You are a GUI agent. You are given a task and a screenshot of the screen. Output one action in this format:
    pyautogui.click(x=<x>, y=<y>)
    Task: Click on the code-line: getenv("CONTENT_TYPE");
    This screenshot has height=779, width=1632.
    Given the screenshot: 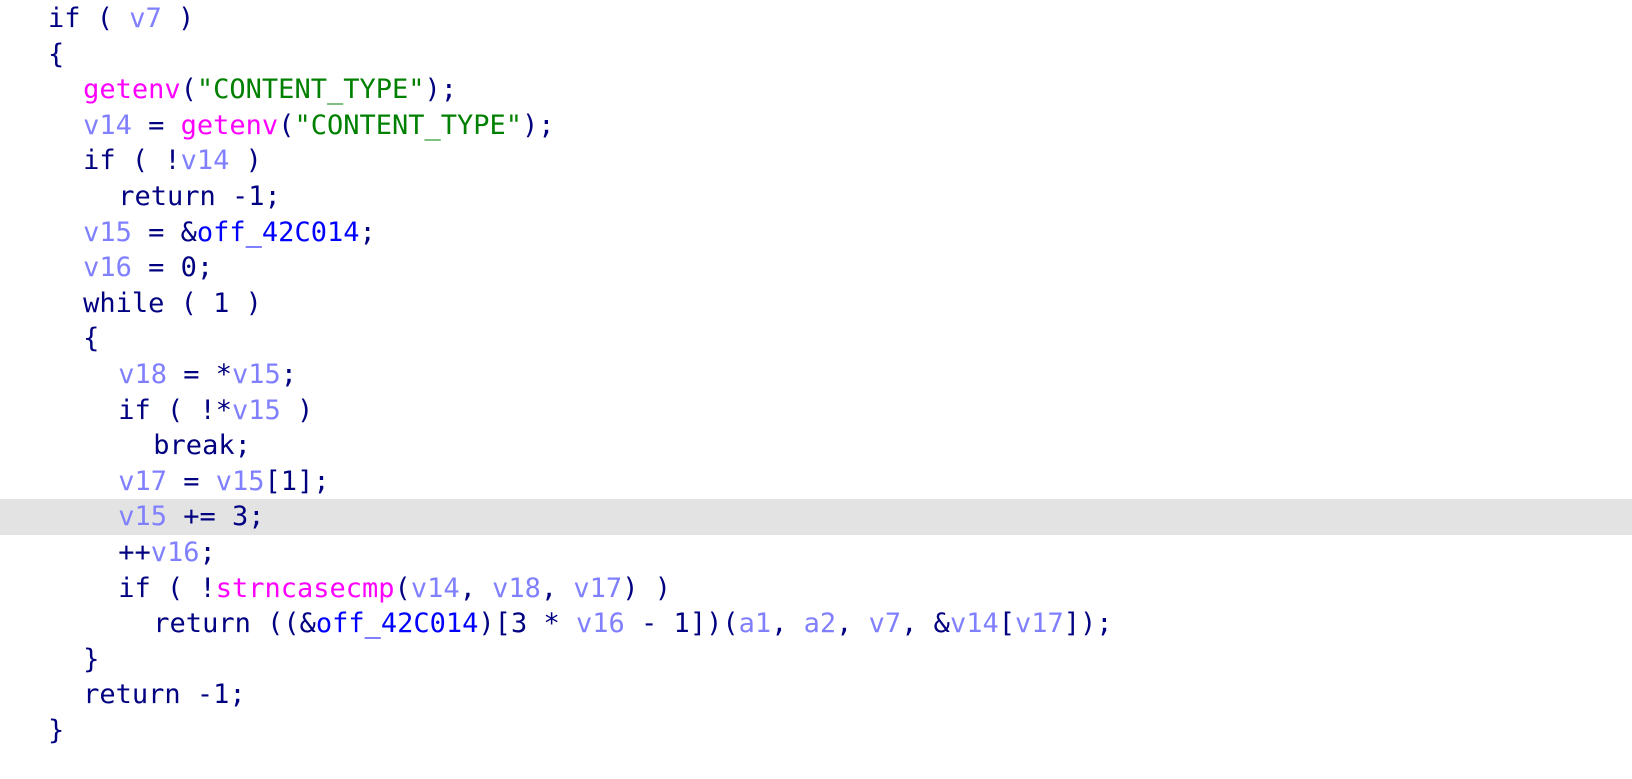 What is the action you would take?
    pyautogui.click(x=816, y=90)
    